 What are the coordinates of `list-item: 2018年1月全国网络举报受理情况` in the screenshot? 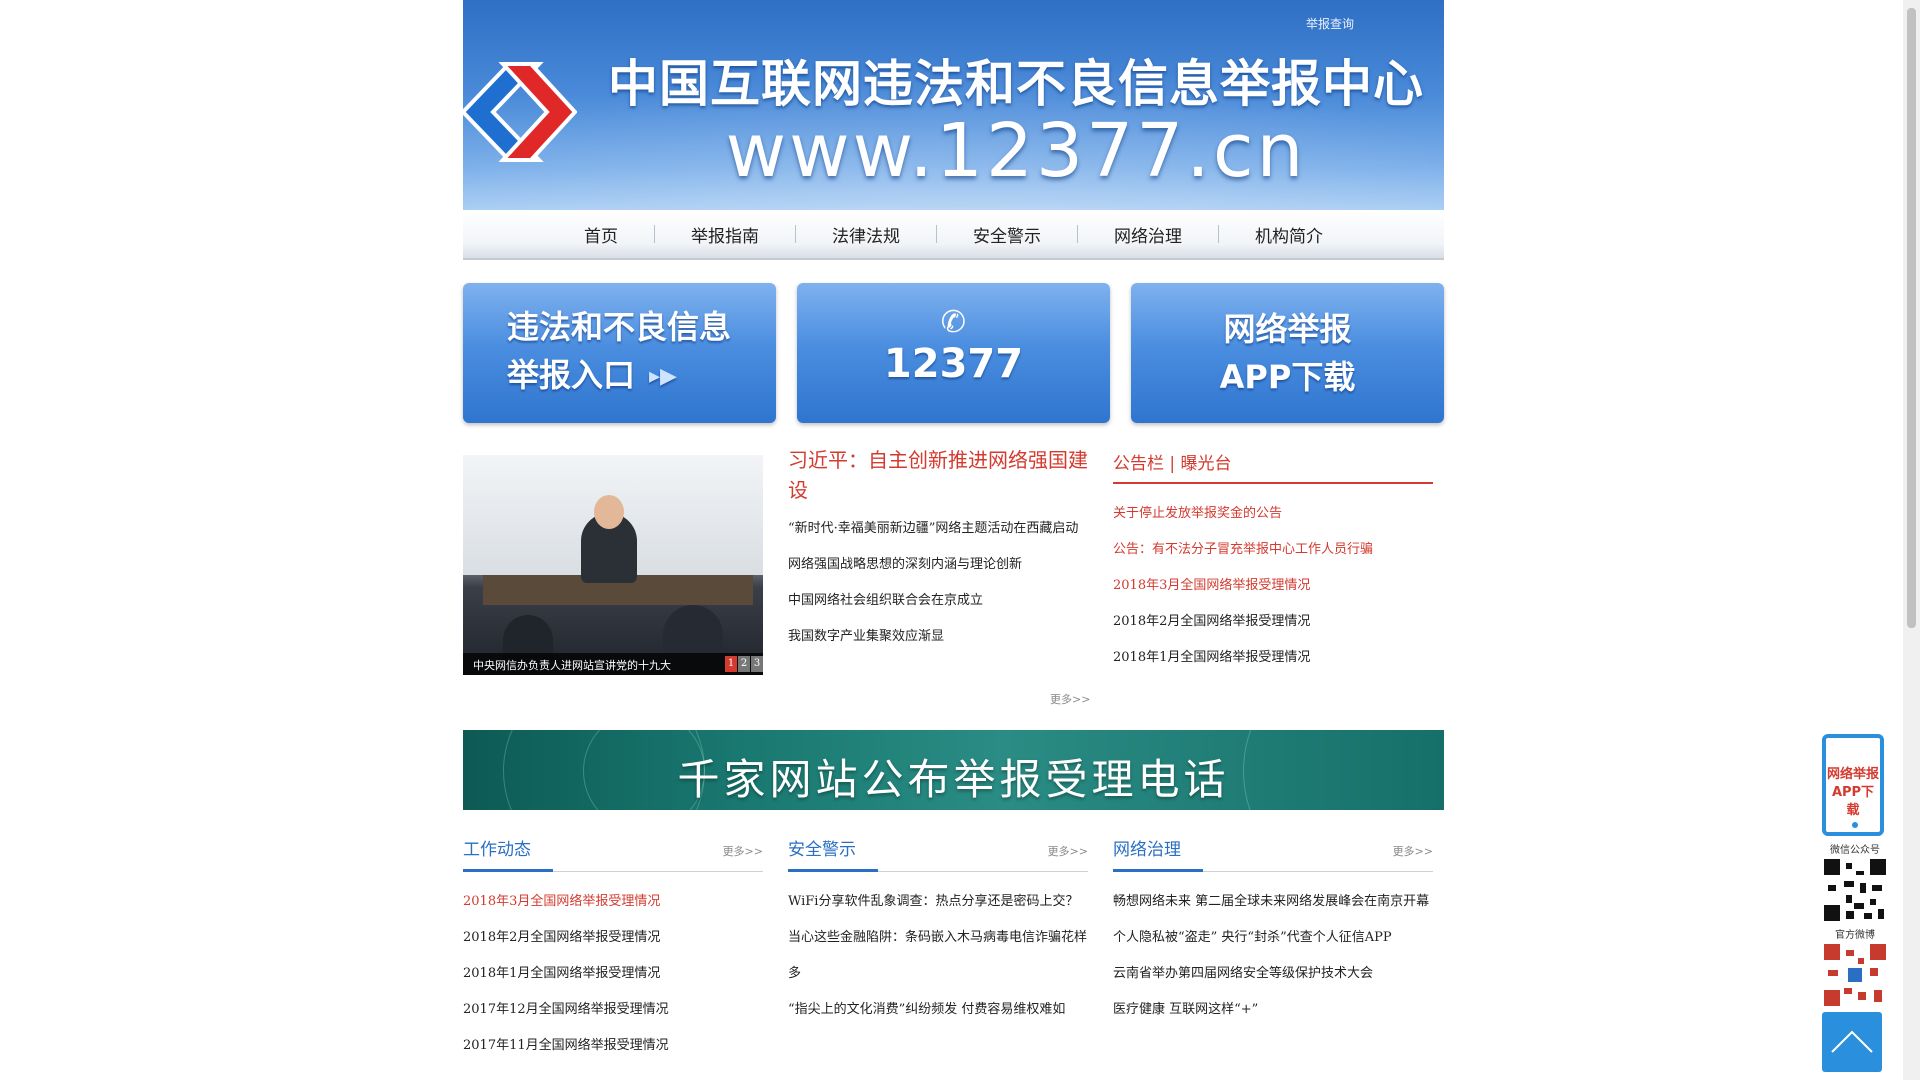 It's located at (613, 974).